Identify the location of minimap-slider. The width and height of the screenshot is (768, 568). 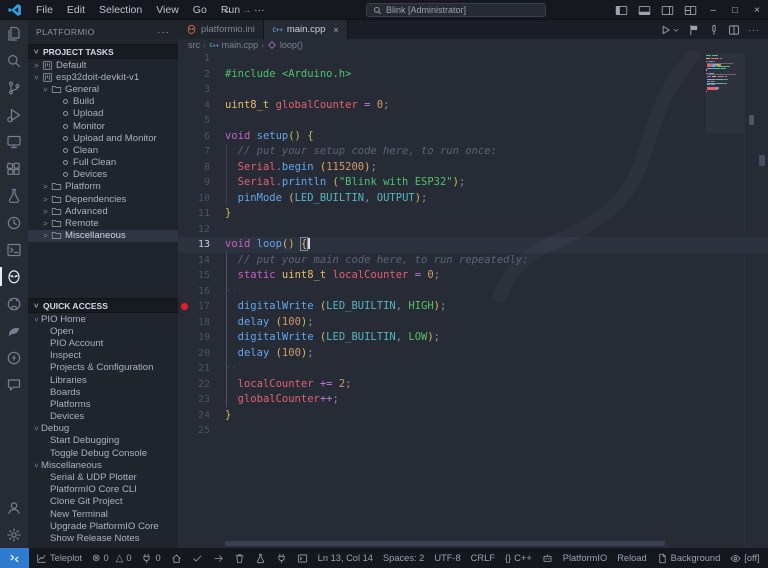
(725, 93).